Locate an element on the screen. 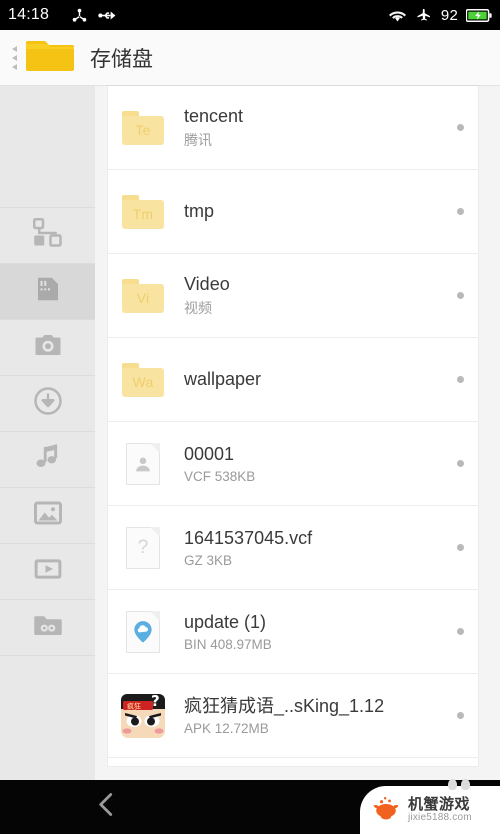  status-bar-left: 14:18 is located at coordinates (198, 15).